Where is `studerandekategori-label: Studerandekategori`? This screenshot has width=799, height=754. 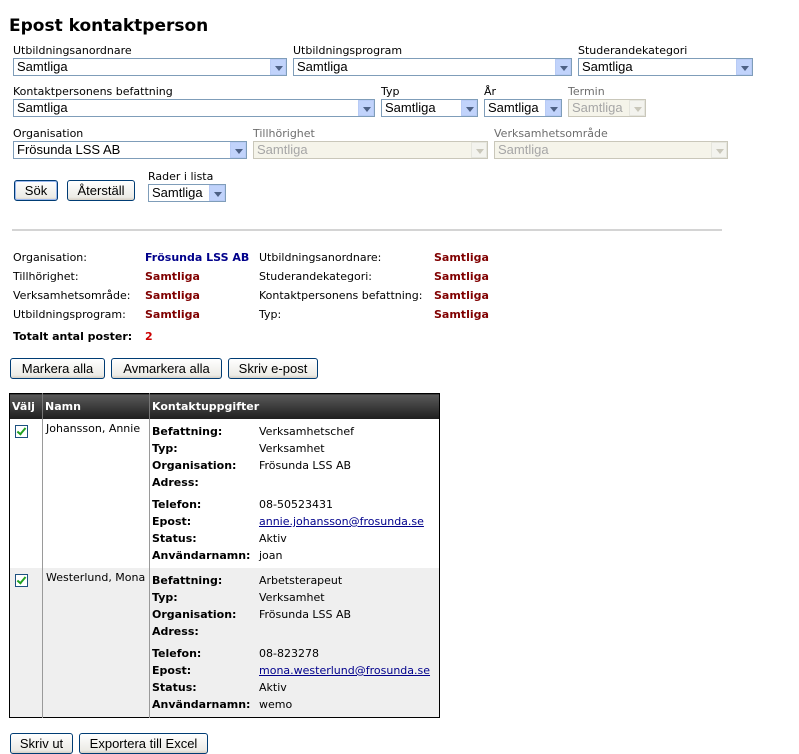
studerandekategori-label: Studerandekategori is located at coordinates (633, 50).